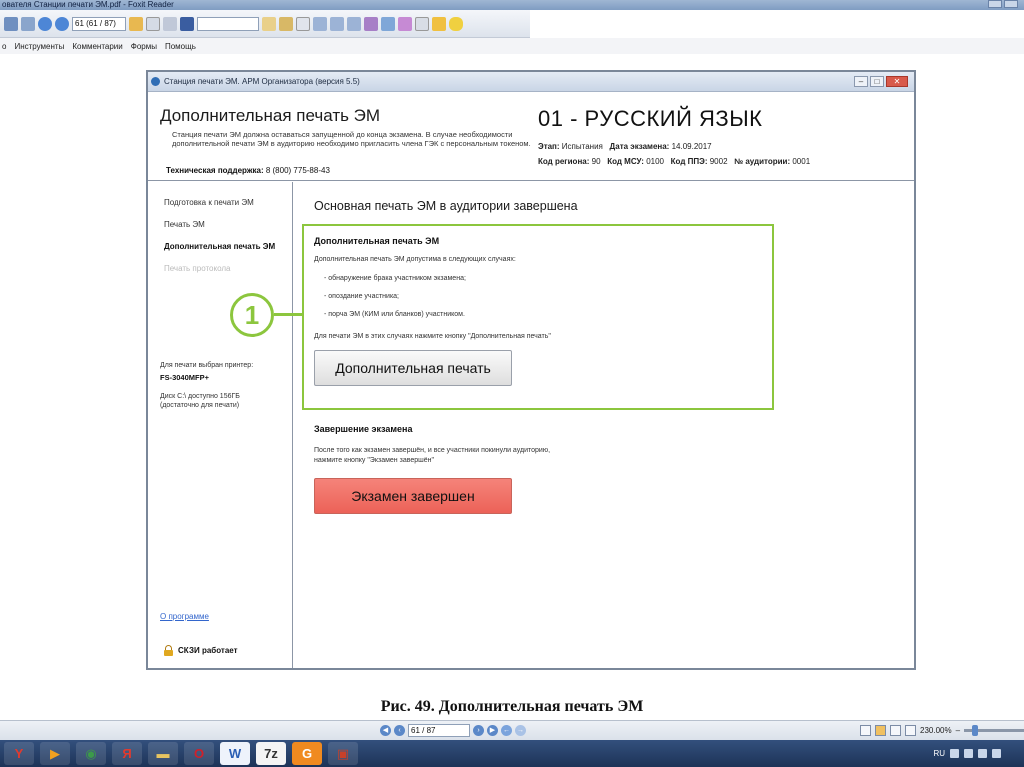 The height and width of the screenshot is (767, 1024). What do you see at coordinates (97, 46) in the screenshot?
I see `menu-item-comments: Комментарии` at bounding box center [97, 46].